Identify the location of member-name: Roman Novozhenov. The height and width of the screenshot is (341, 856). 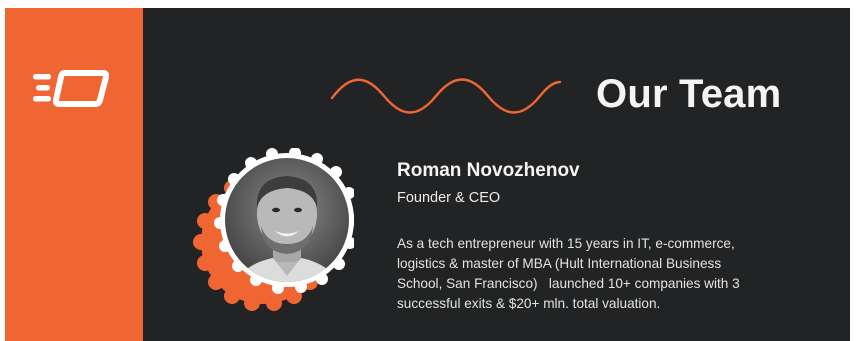
(488, 170).